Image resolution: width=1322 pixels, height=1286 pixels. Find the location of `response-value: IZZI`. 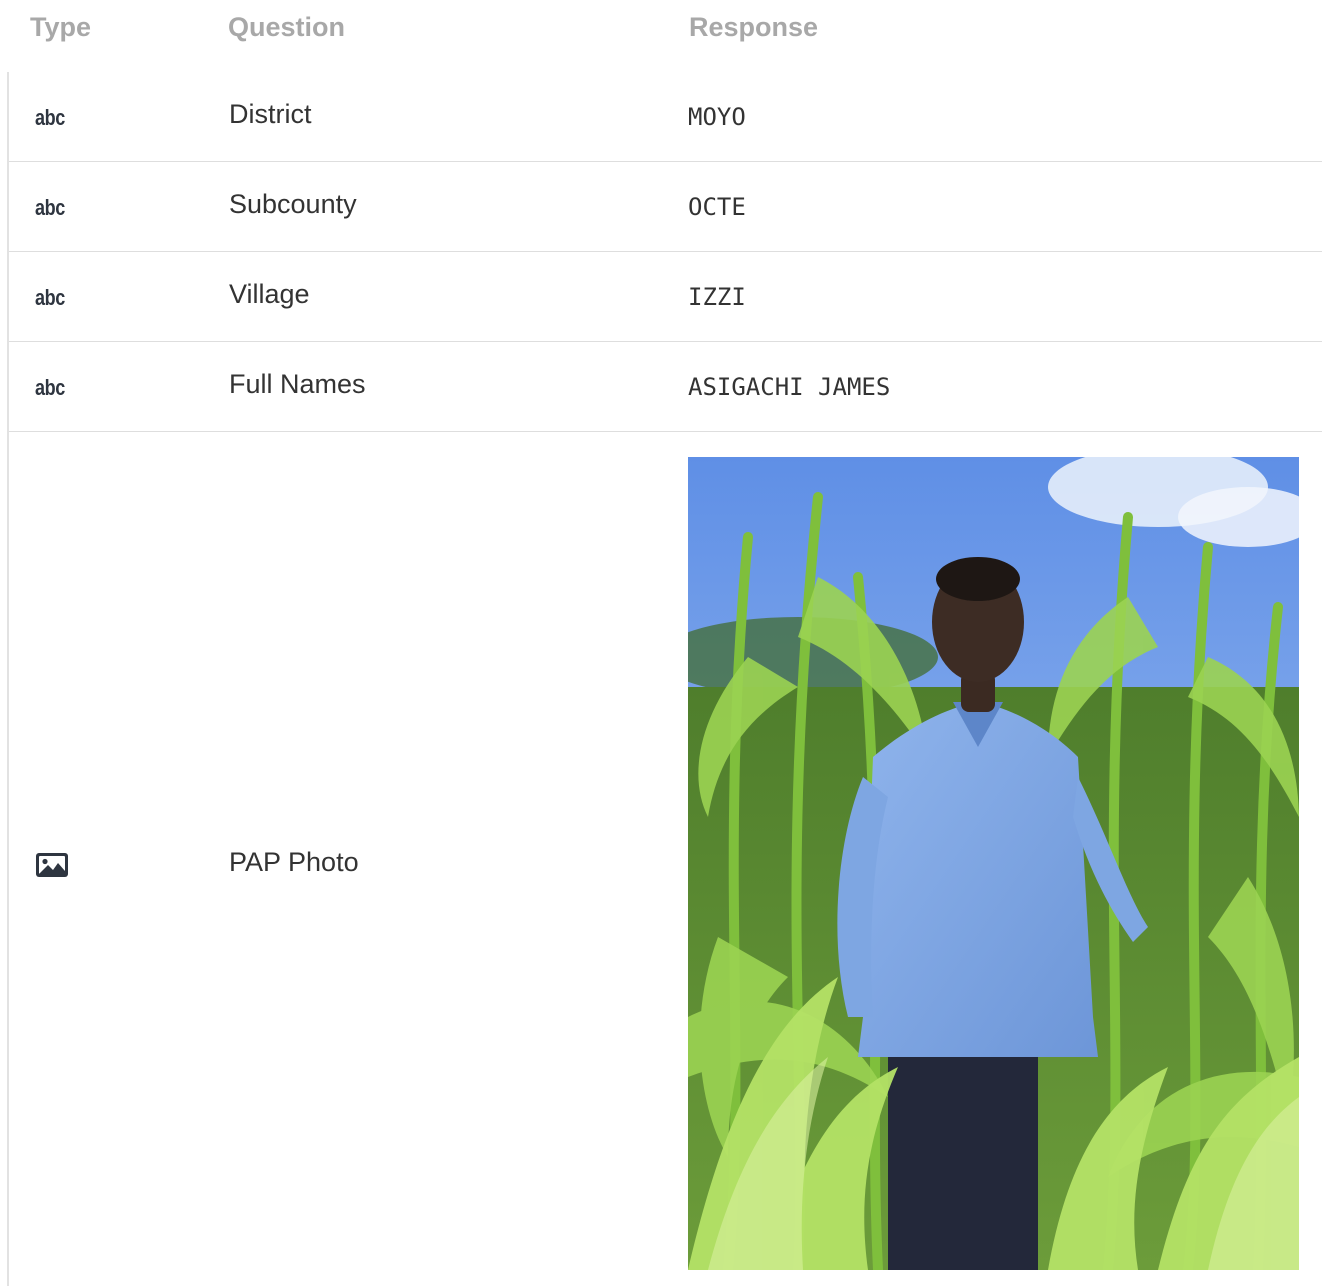

response-value: IZZI is located at coordinates (717, 297).